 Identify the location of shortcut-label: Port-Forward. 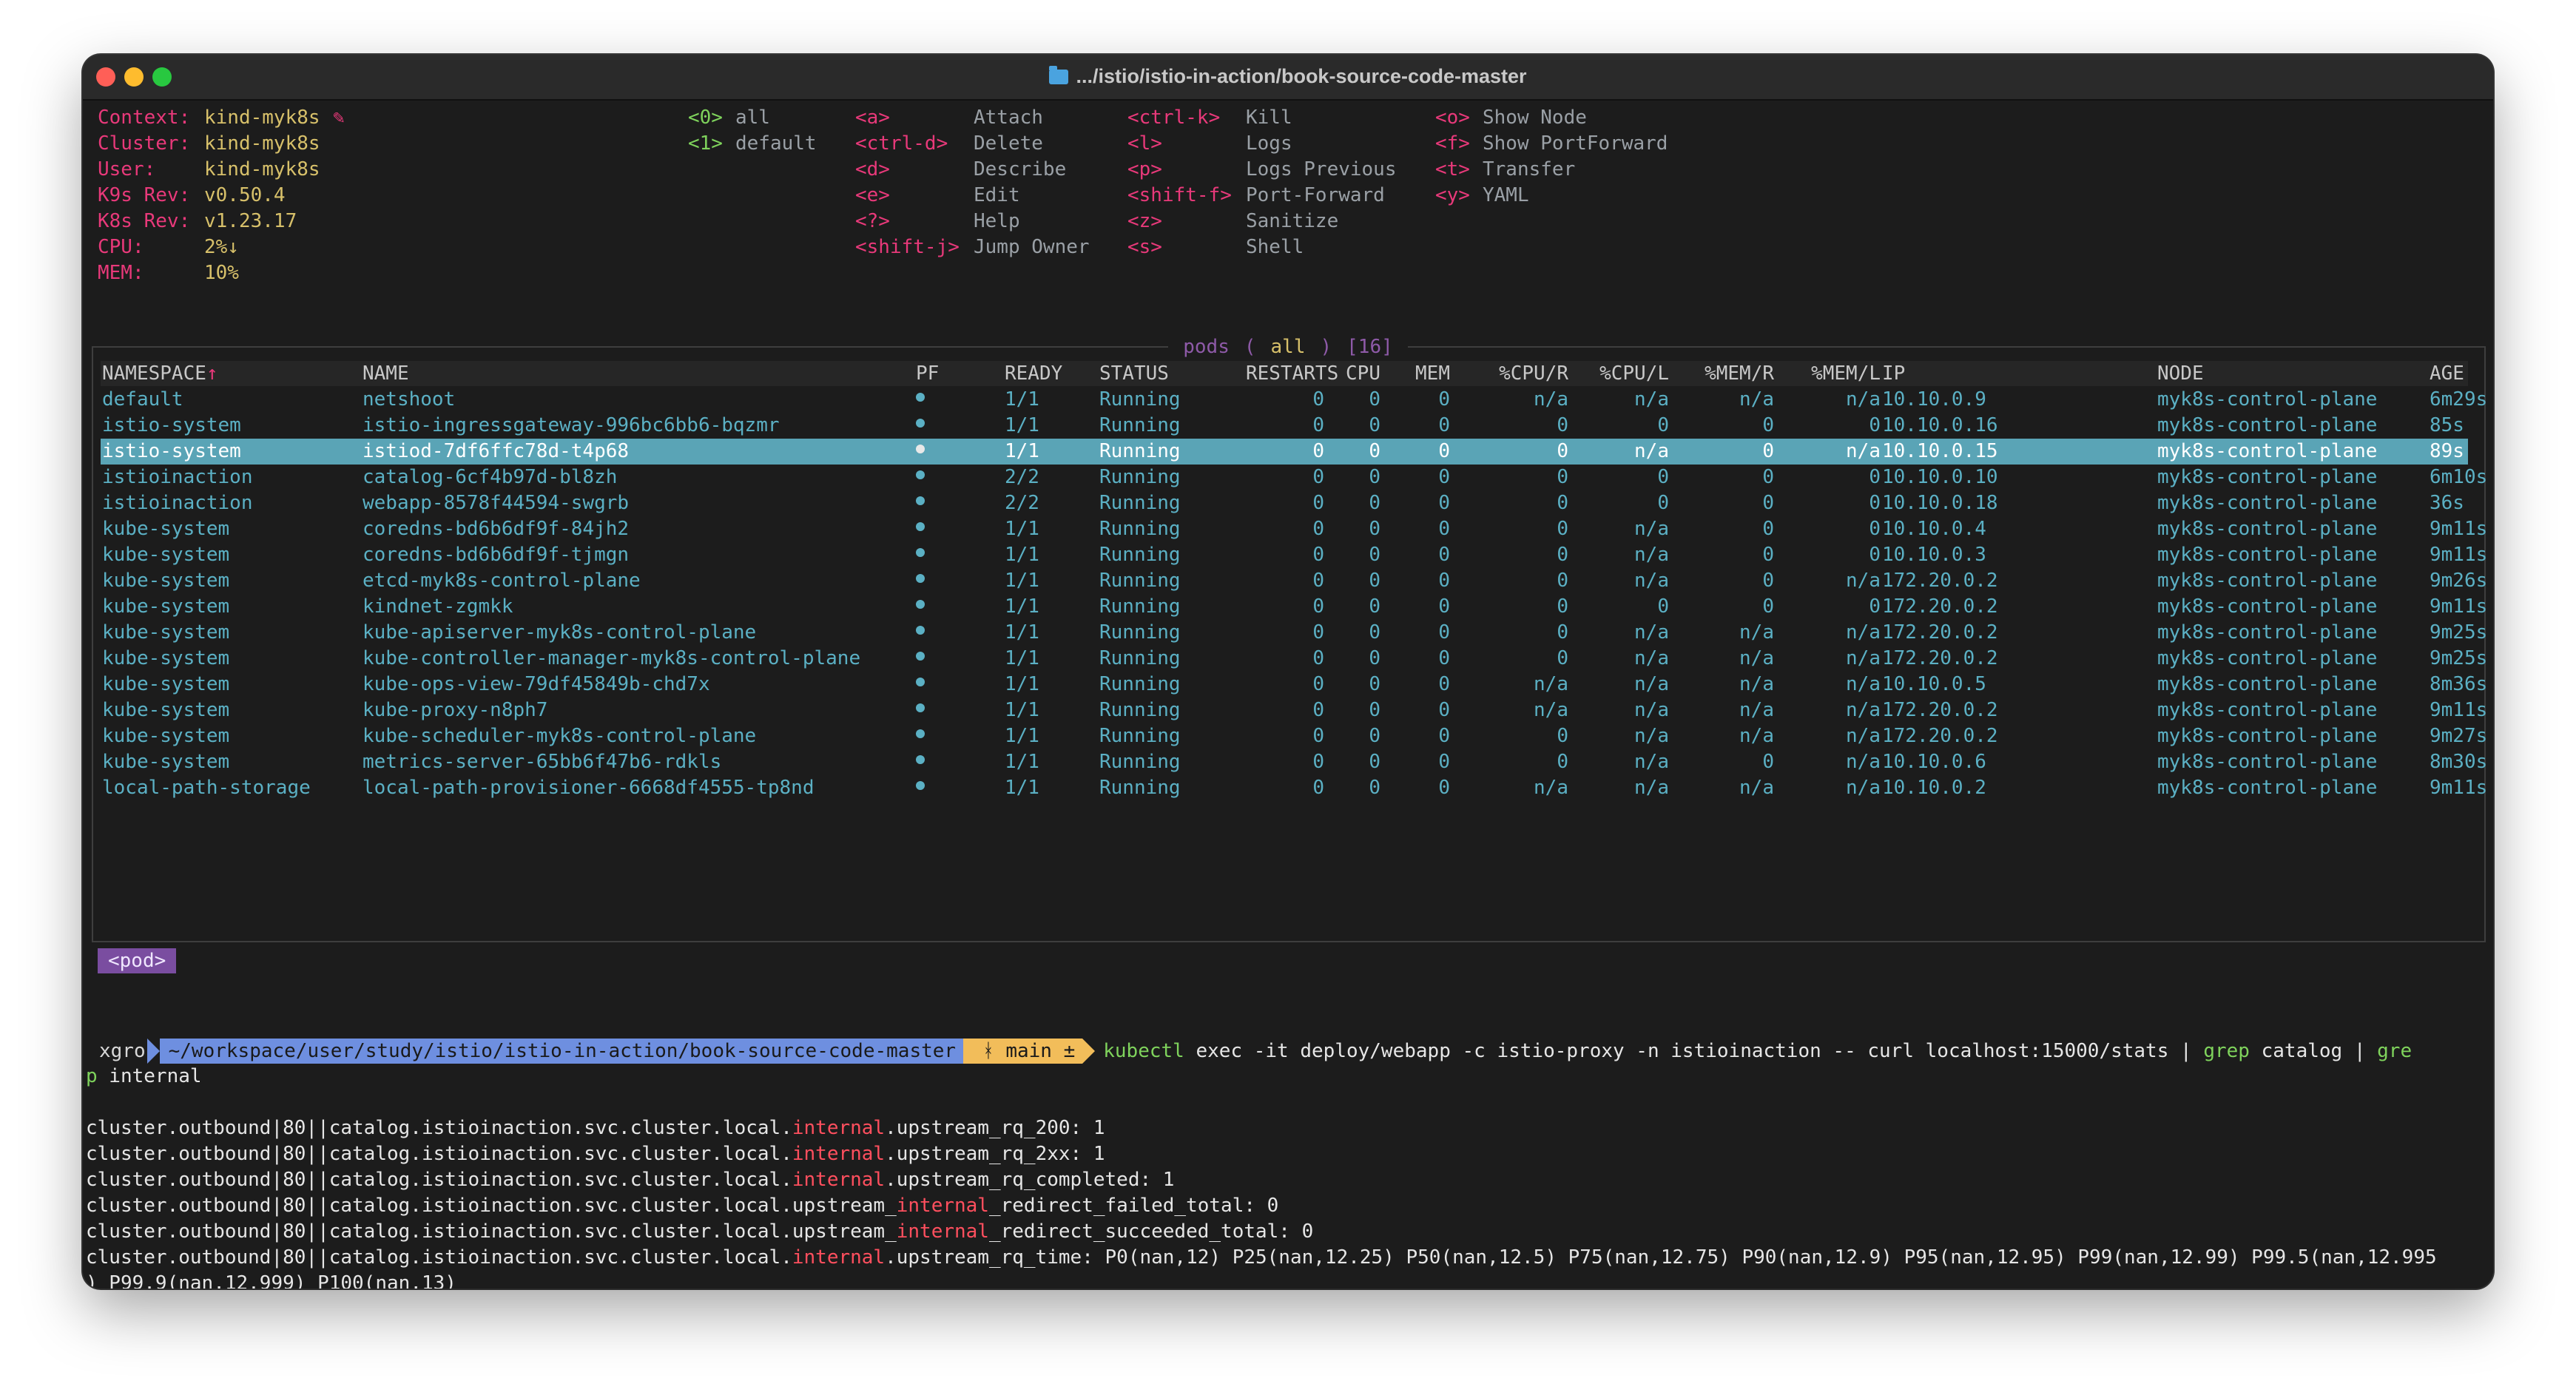
(1315, 196).